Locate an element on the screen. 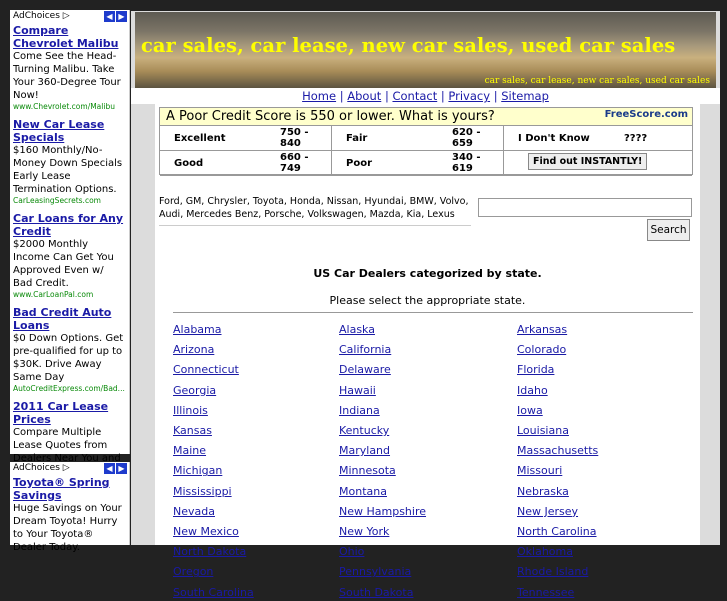  score-label: Fair is located at coordinates (357, 138).